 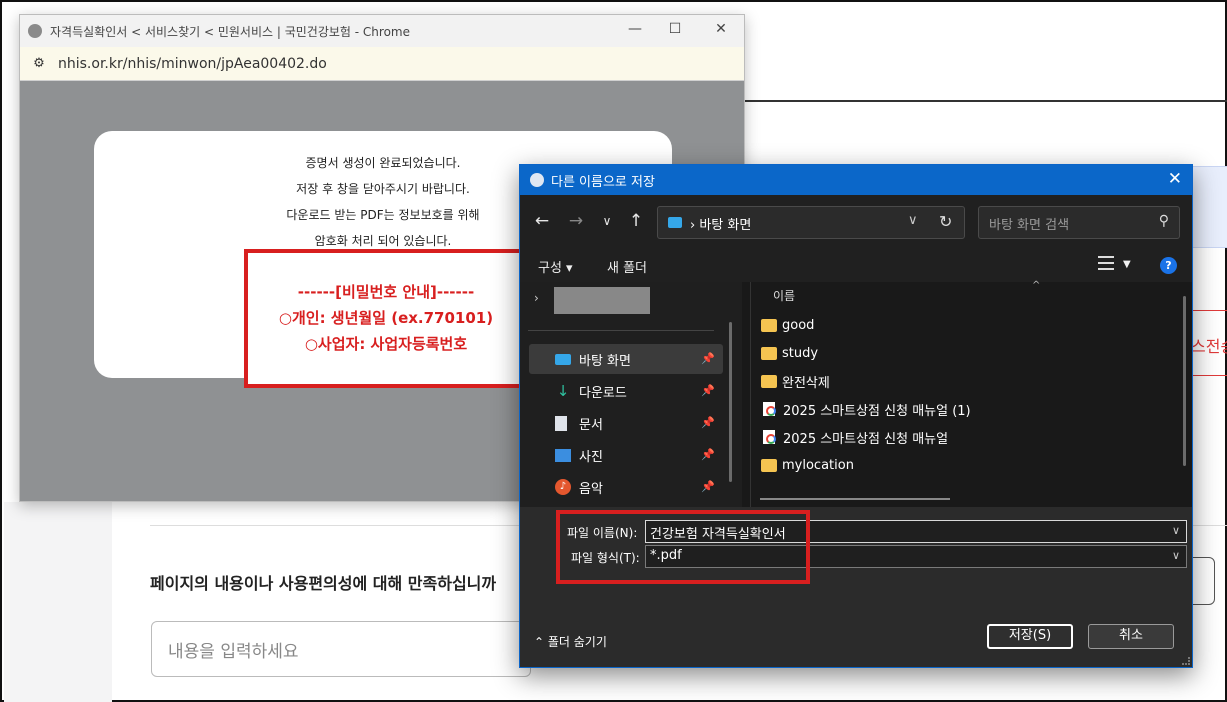 What do you see at coordinates (730, 402) in the screenshot?
I see `nav-scrollbar` at bounding box center [730, 402].